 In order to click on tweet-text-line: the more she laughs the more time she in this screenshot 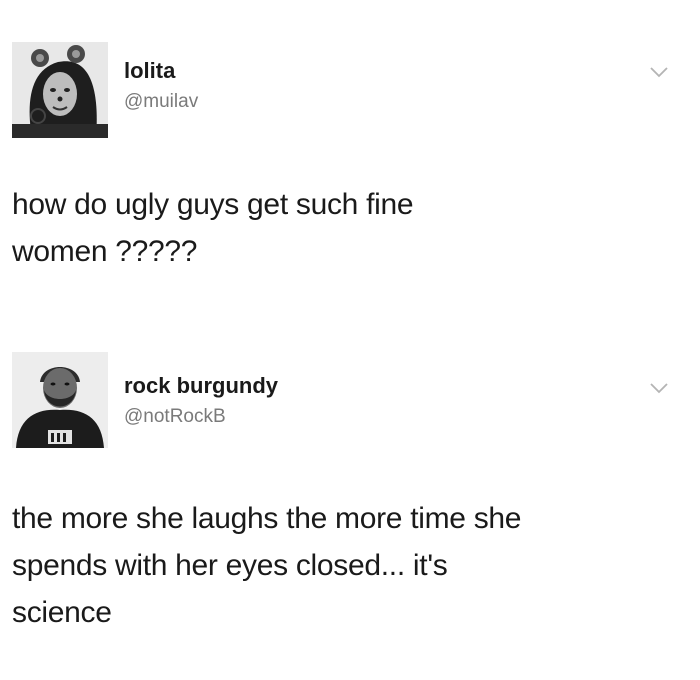, I will do `click(267, 518)`.